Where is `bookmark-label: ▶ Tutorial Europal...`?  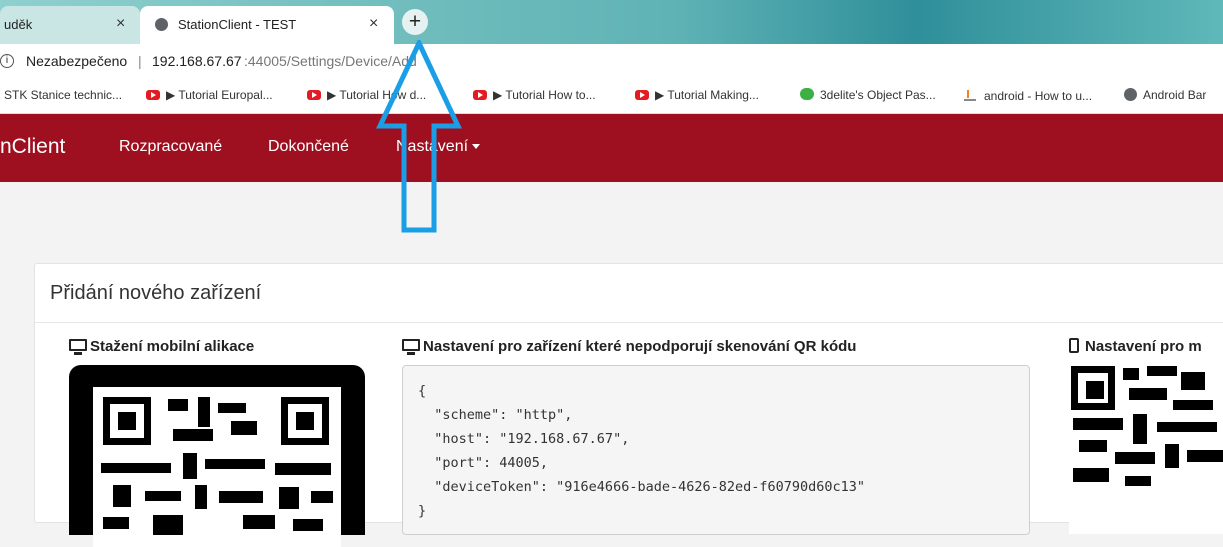
bookmark-label: ▶ Tutorial Europal... is located at coordinates (219, 95).